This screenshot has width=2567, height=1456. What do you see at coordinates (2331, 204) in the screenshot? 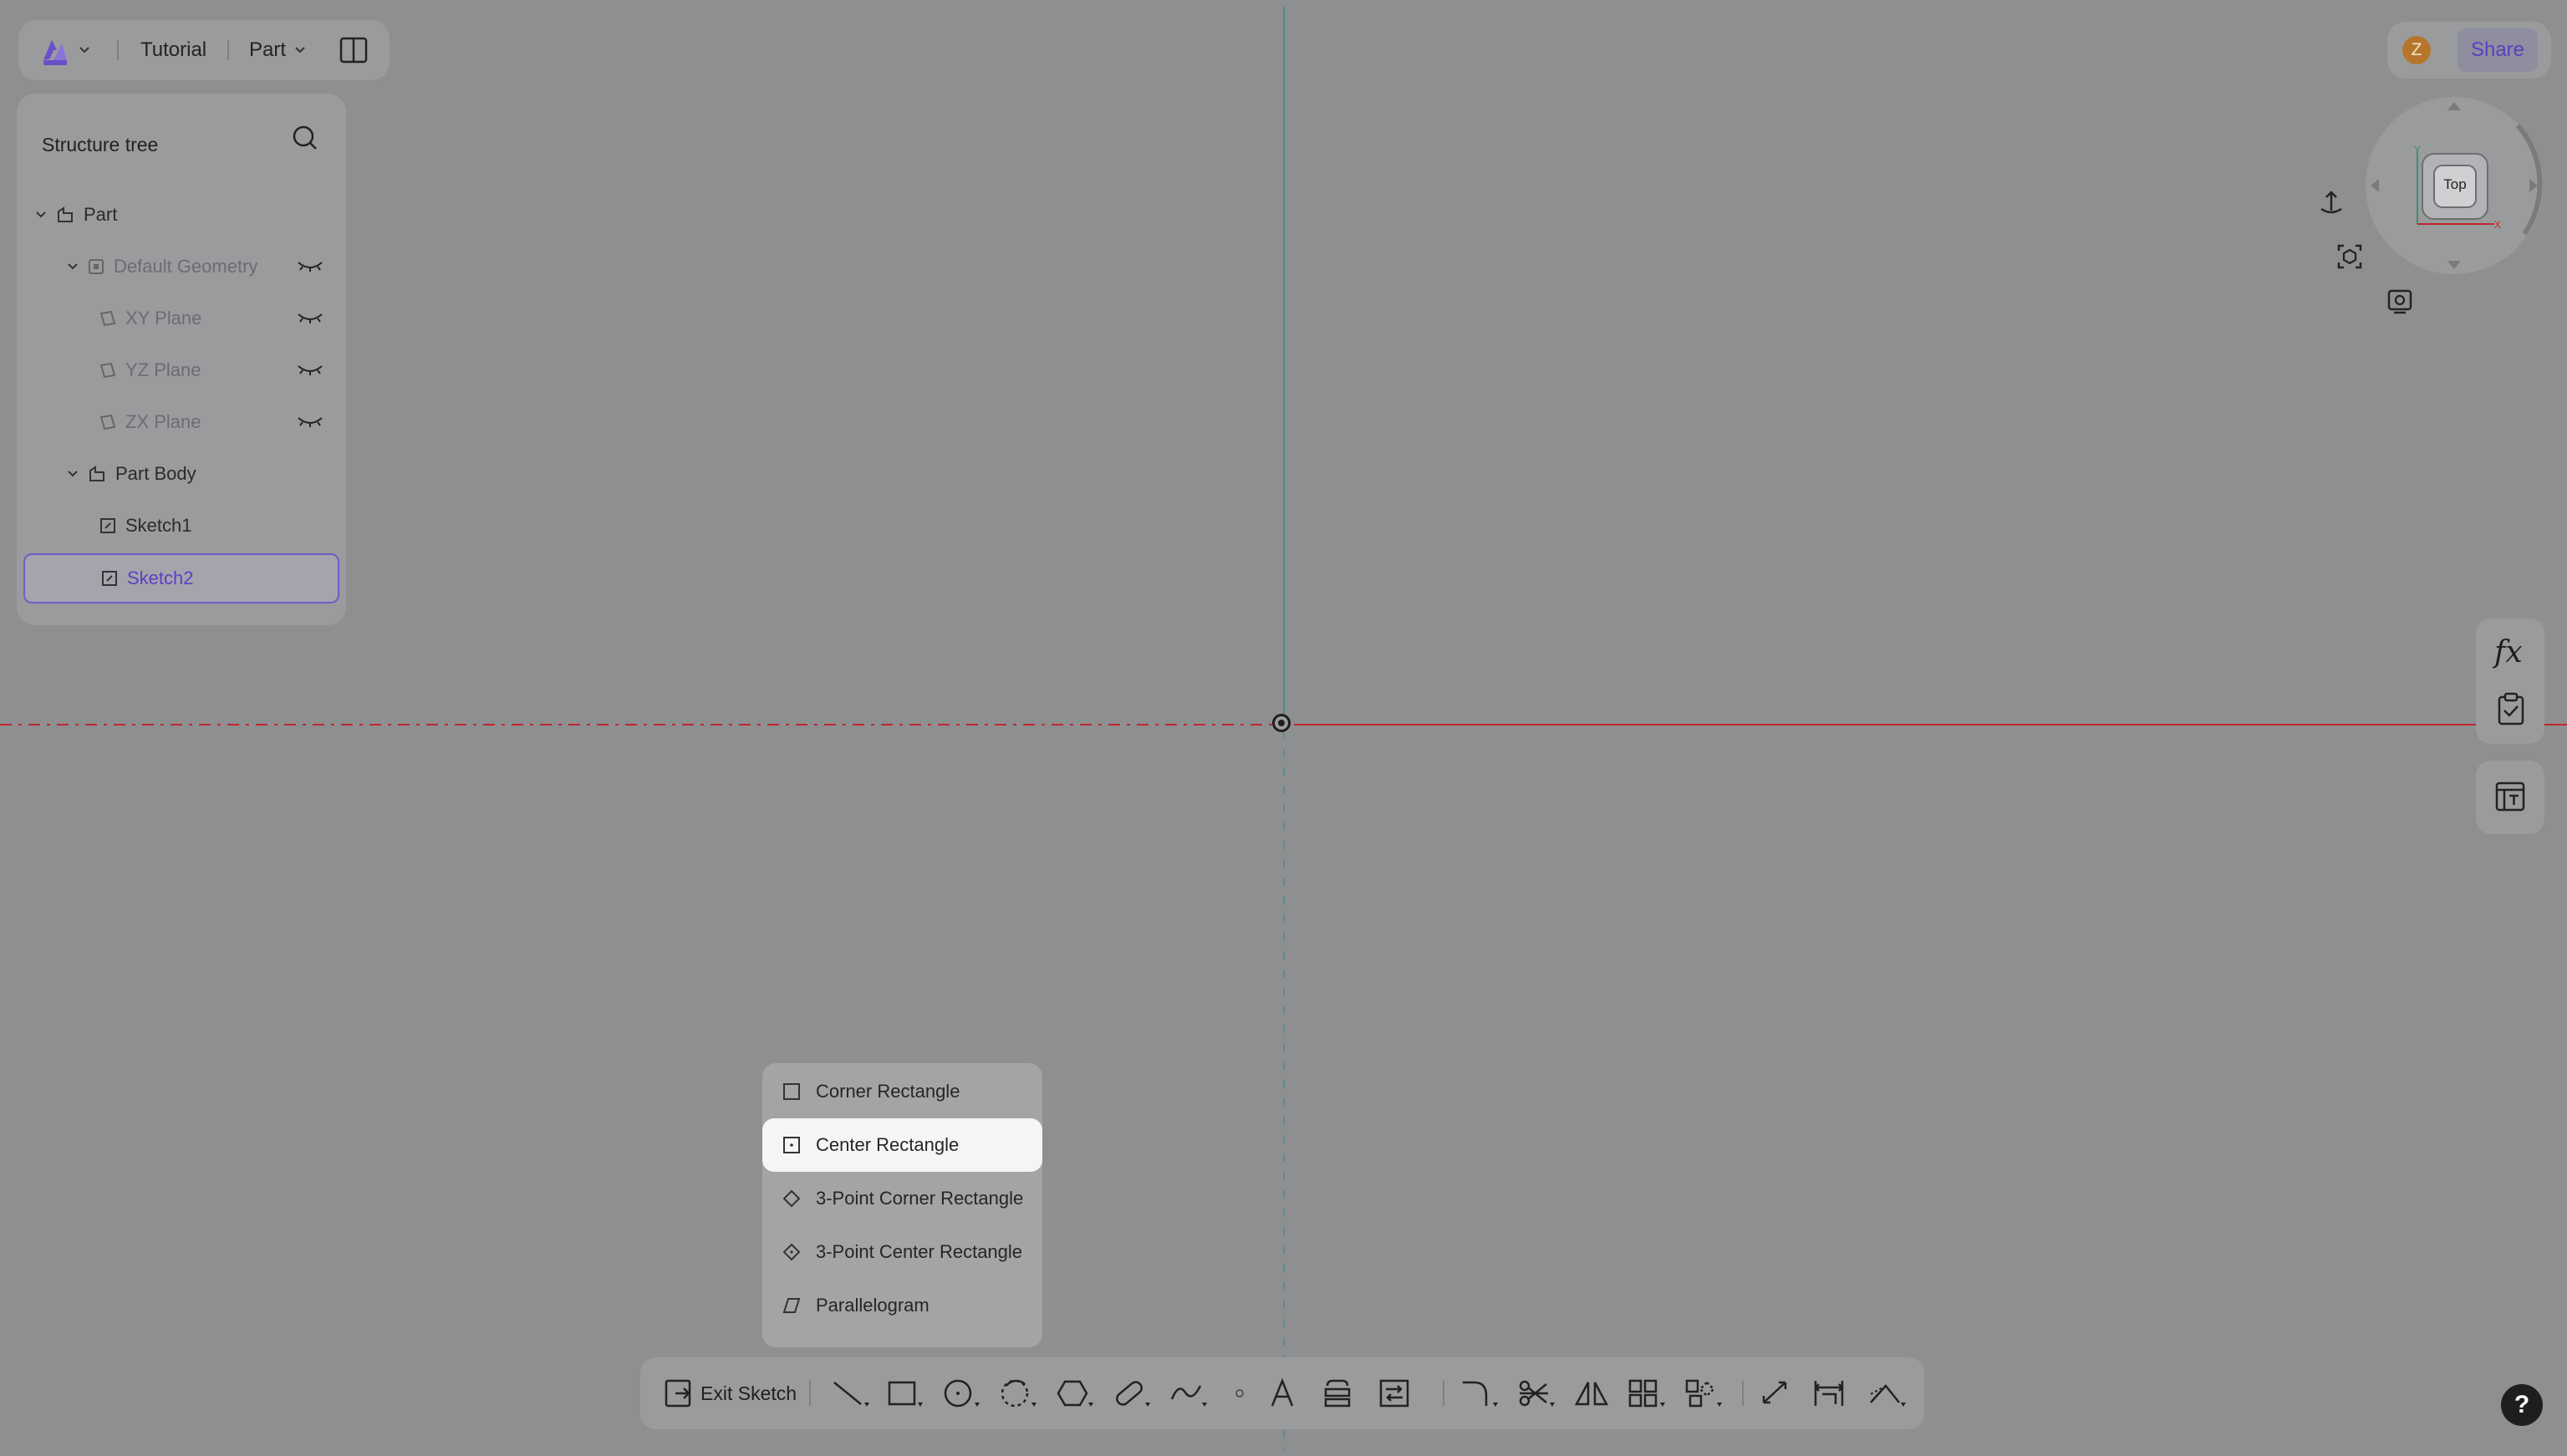
I see `pan-icon` at bounding box center [2331, 204].